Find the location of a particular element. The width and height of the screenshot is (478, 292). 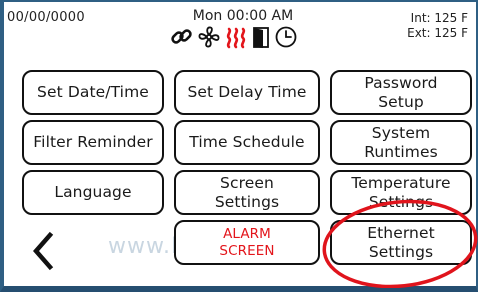

system-runtimes-button: System Runtimes is located at coordinates (401, 142).